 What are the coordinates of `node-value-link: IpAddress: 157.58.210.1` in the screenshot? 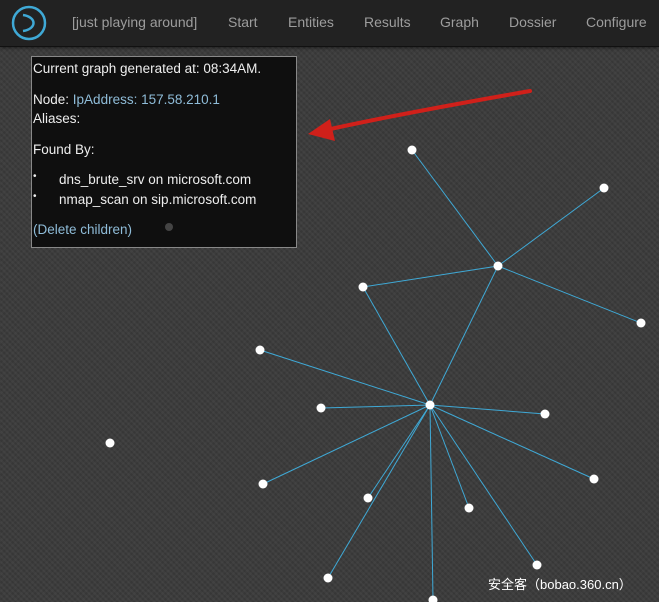 It's located at (146, 99).